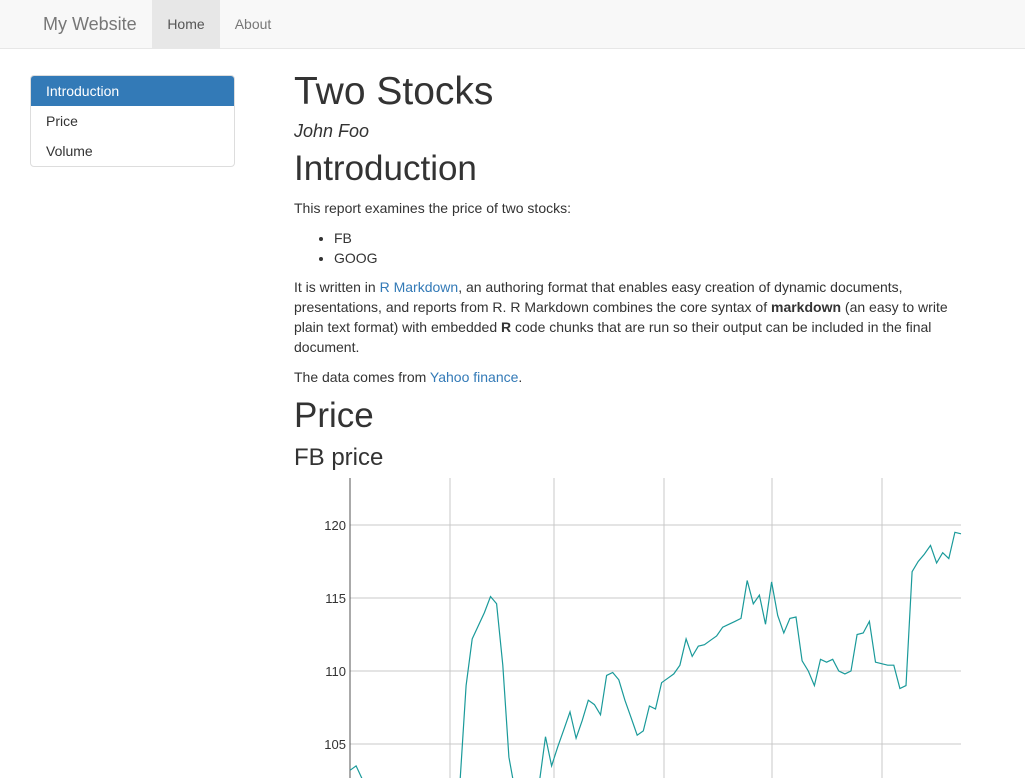  What do you see at coordinates (337, 287) in the screenshot?
I see `written-prefix: It is written in` at bounding box center [337, 287].